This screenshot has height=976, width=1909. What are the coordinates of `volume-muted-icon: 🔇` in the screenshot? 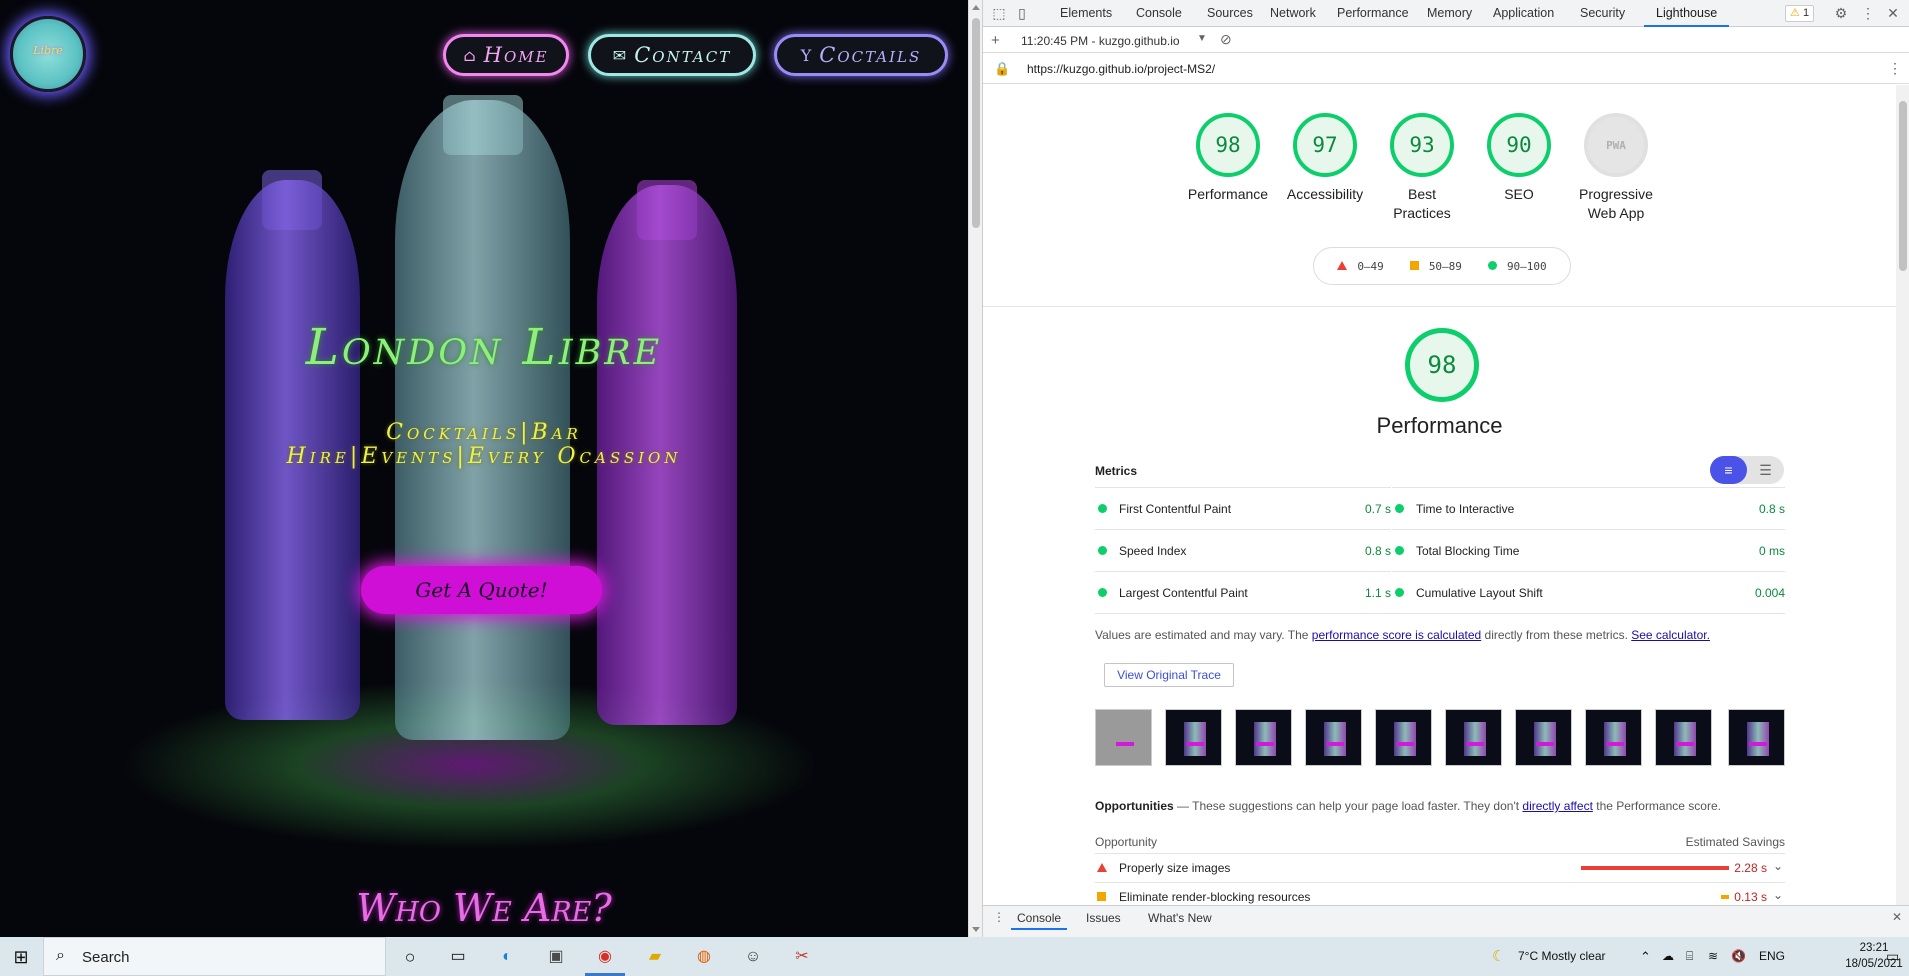 It's located at (1738, 956).